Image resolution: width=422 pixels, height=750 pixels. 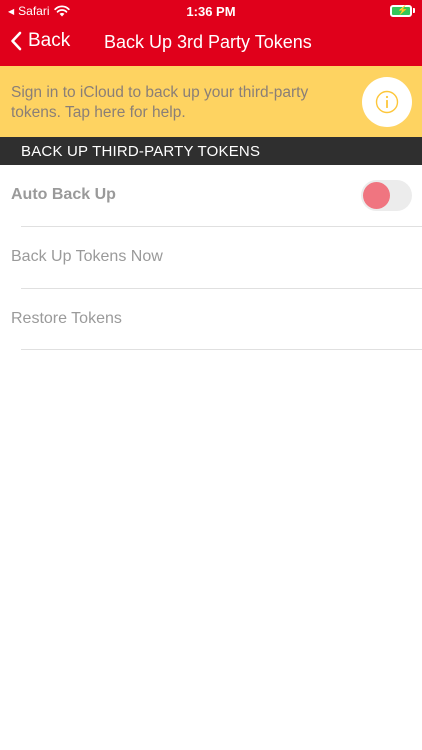 I want to click on back-button-label: Back, so click(x=49, y=40).